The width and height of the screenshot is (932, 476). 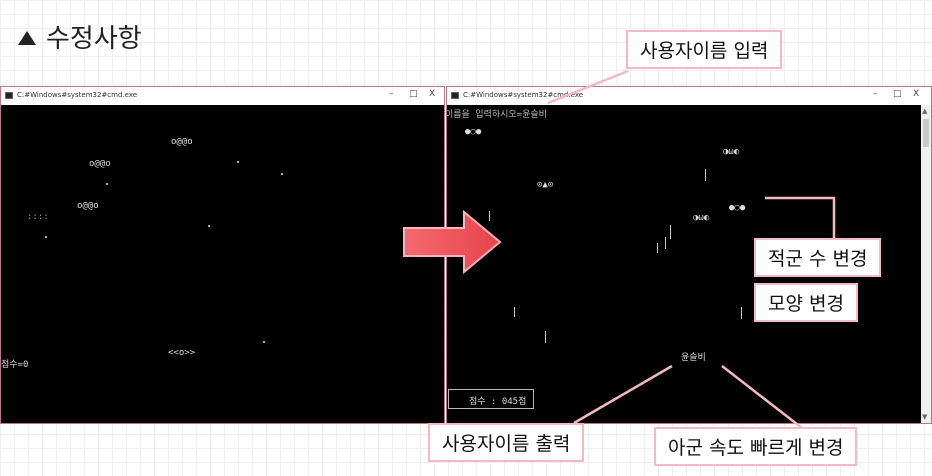 What do you see at coordinates (756, 446) in the screenshot?
I see `callout-speed-change: 아군 속도 빠르게 변경` at bounding box center [756, 446].